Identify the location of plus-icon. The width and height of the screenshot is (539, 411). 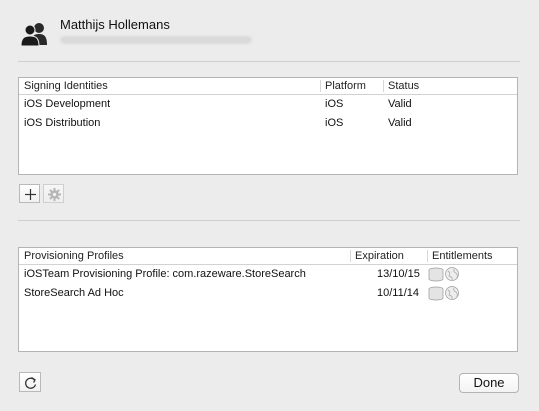
(30, 194).